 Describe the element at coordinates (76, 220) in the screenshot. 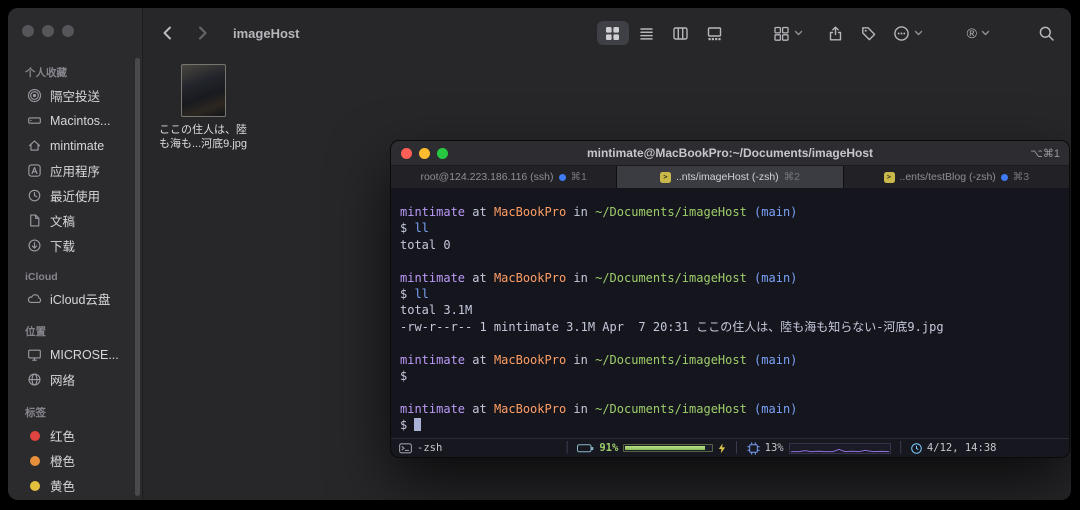

I see `sidebar-item-documents: 文稿` at that location.